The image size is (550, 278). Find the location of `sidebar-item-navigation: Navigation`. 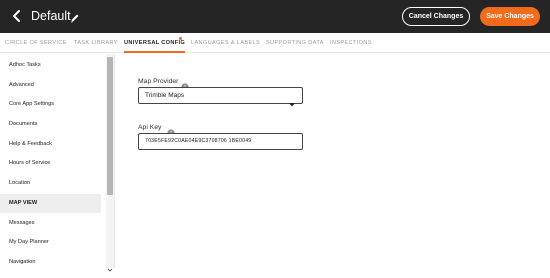

sidebar-item-navigation: Navigation is located at coordinates (50, 262).